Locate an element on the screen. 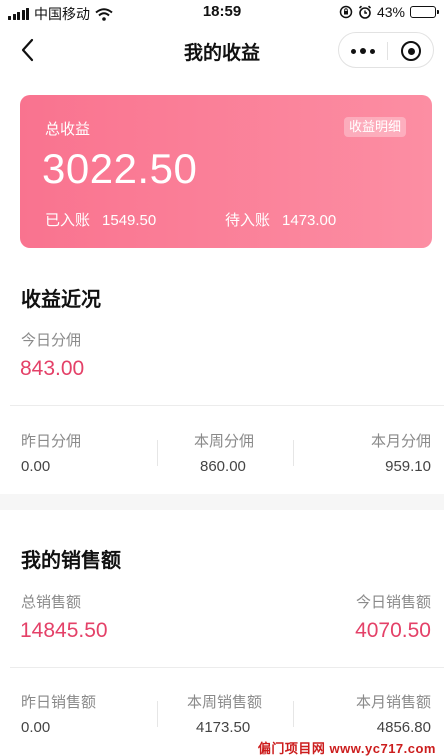  watermark: 偏门项目网 www.yc717.com is located at coordinates (346, 748).